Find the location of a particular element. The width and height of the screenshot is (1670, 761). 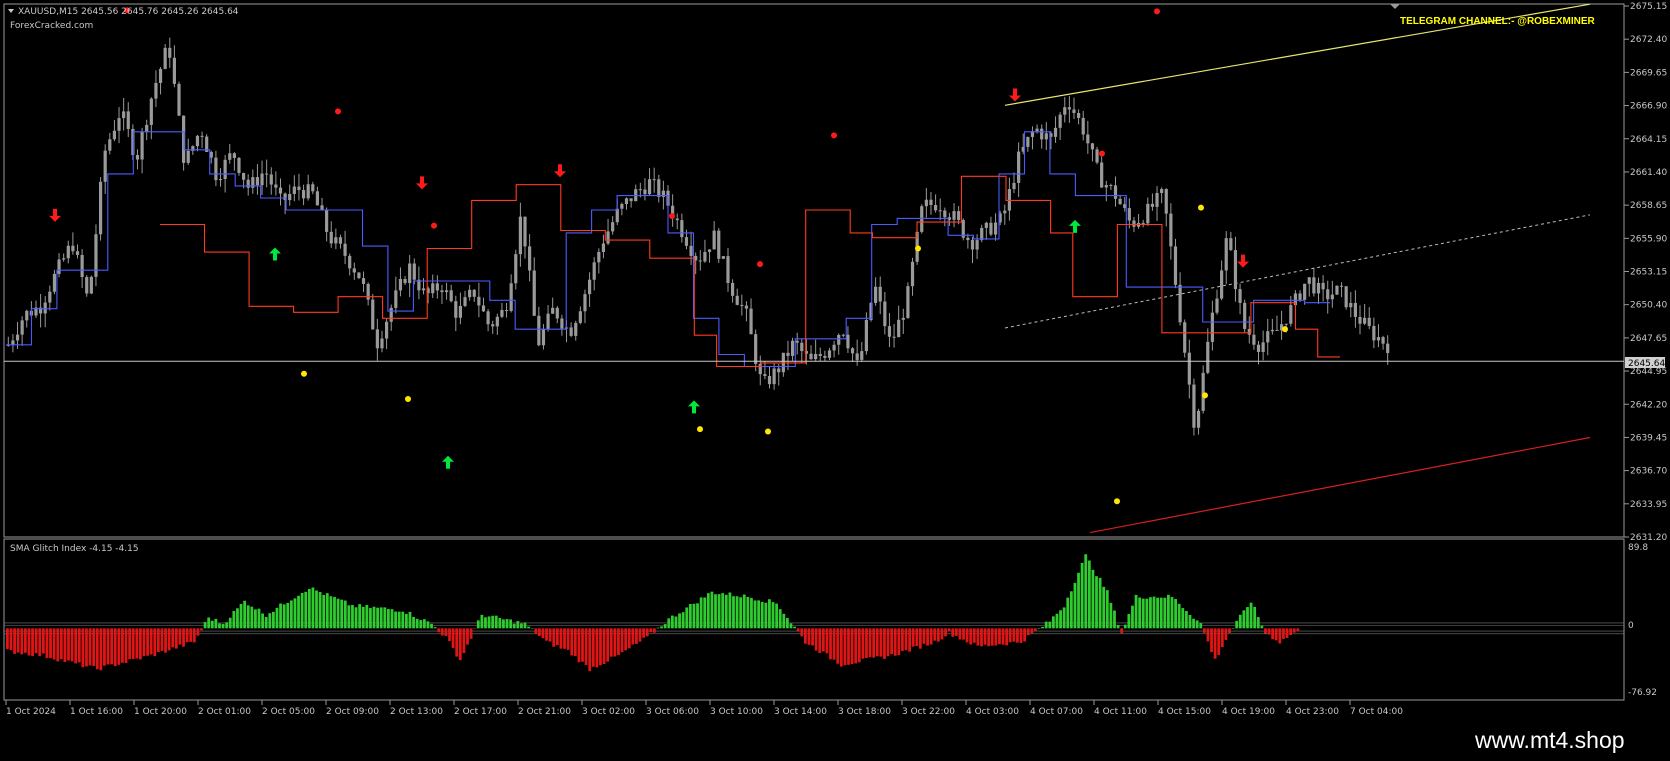

price-axis-label: 2642.20 is located at coordinates (1648, 405).